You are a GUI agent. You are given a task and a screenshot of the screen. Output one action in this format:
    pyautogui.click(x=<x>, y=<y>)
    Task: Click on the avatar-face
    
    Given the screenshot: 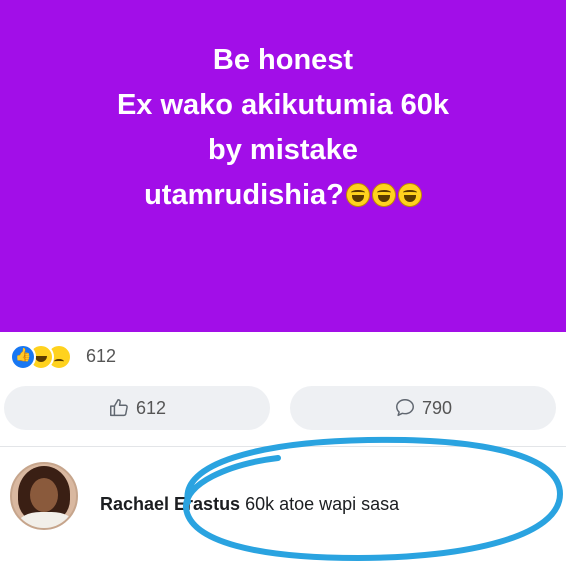 What is the action you would take?
    pyautogui.click(x=44, y=495)
    